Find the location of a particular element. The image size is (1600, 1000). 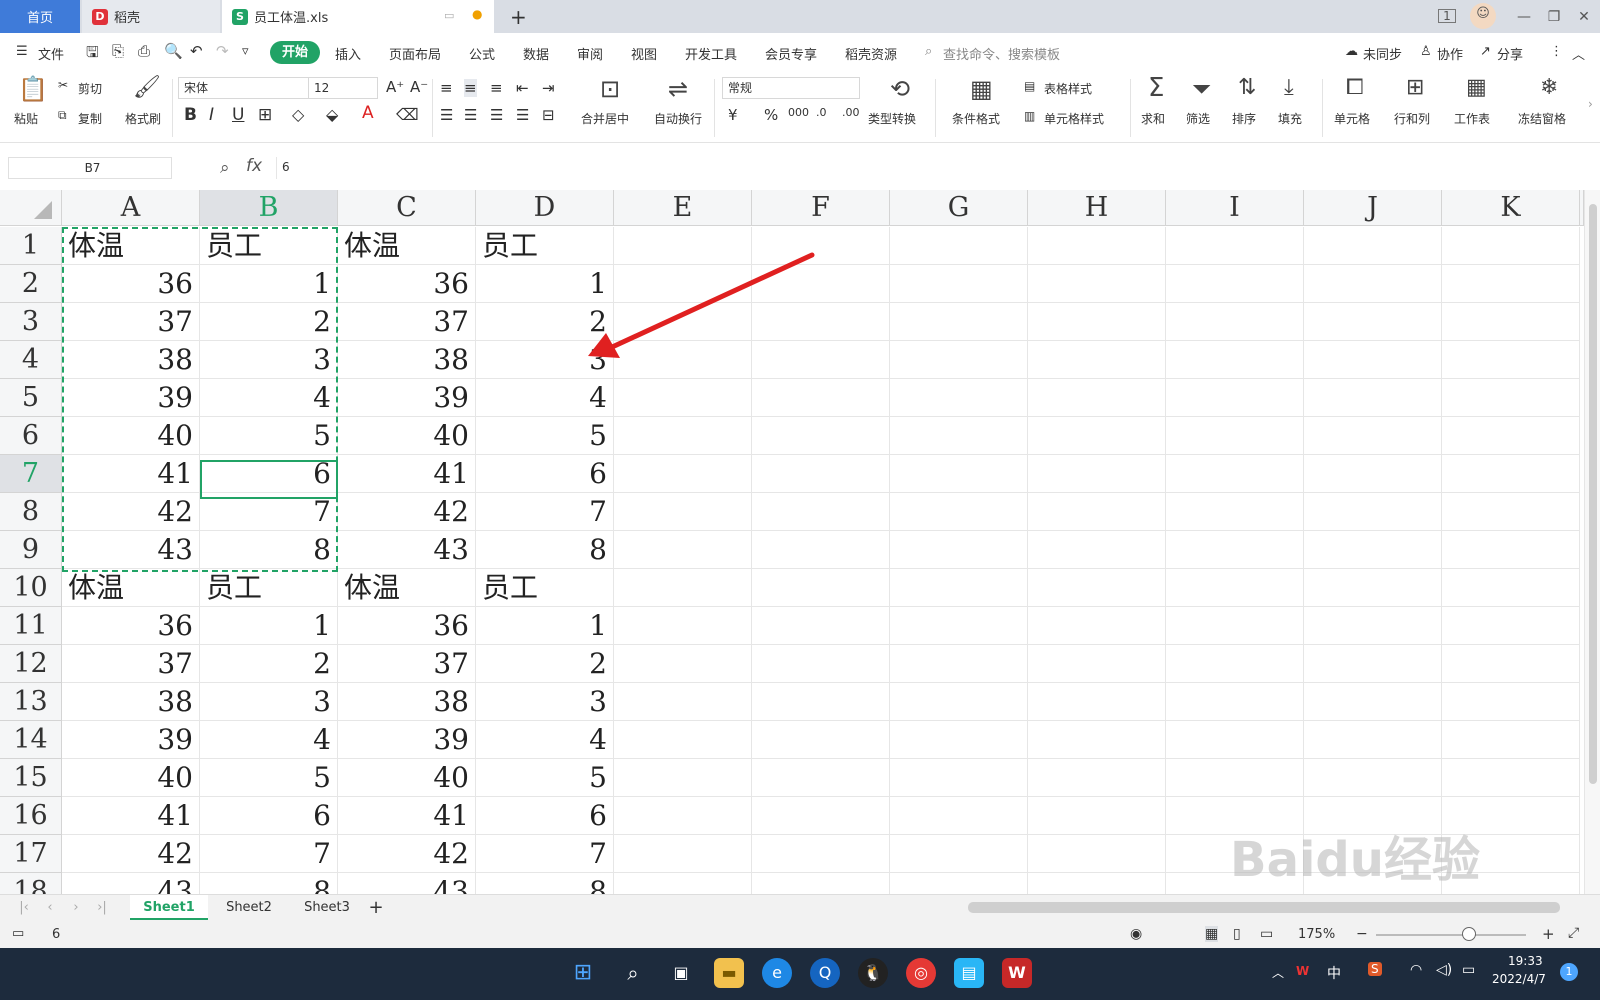

align-center-icon: ☰ is located at coordinates (470, 115).